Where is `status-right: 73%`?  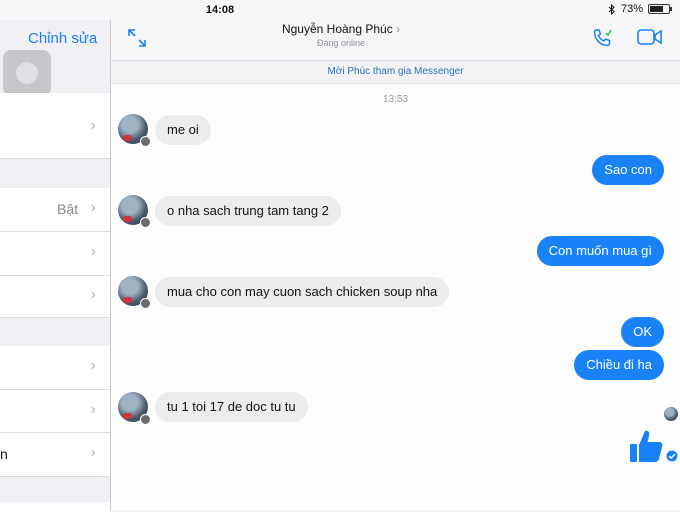 status-right: 73% is located at coordinates (640, 9).